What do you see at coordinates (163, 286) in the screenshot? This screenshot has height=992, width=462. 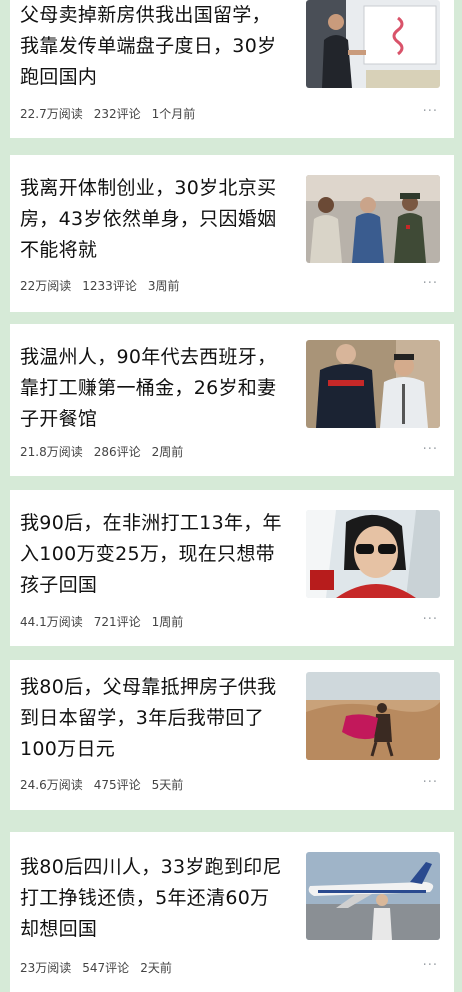 I see `publish-time: 3周前` at bounding box center [163, 286].